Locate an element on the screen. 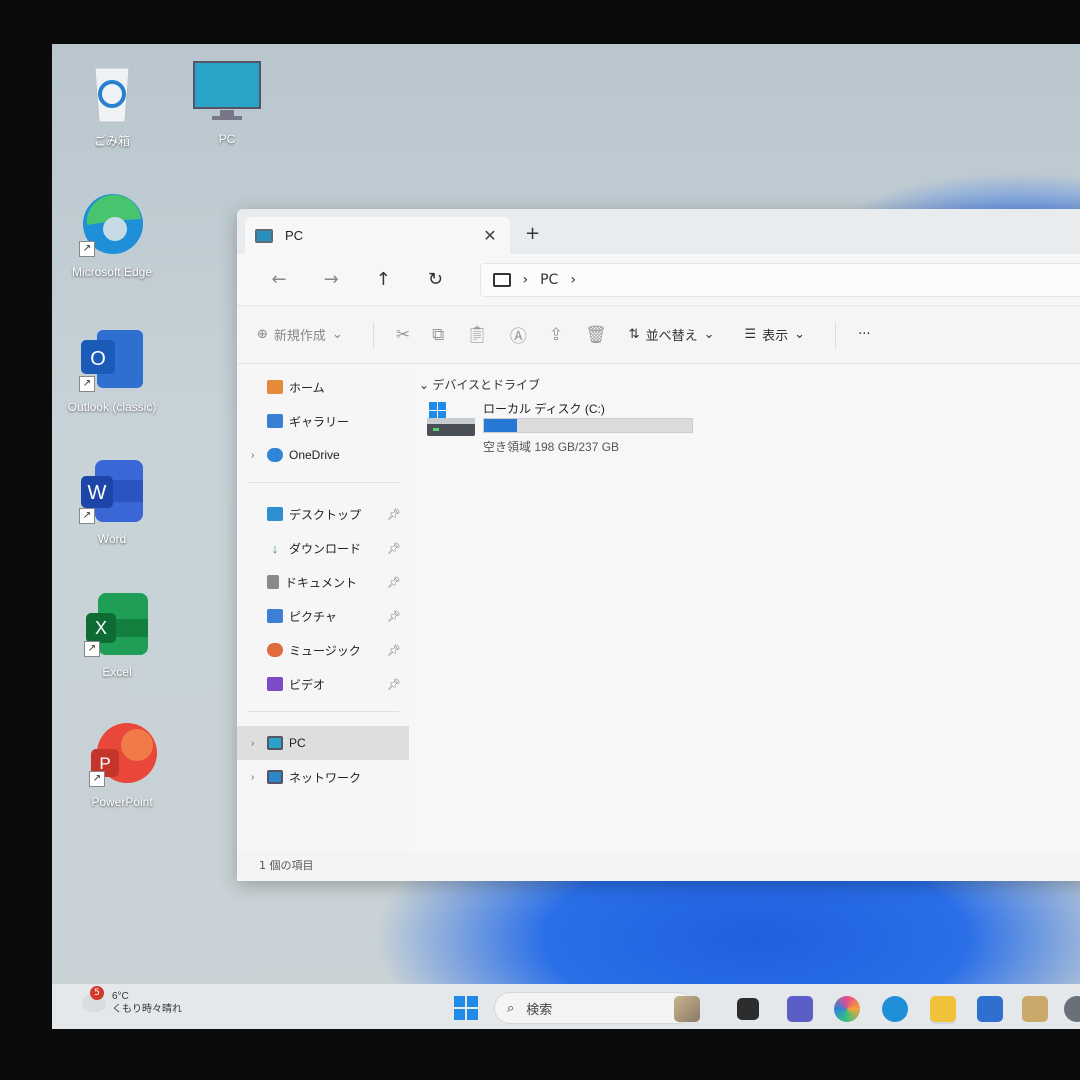 The width and height of the screenshot is (1080, 1080). desktop-icon-label: PowerPoint is located at coordinates (122, 802).